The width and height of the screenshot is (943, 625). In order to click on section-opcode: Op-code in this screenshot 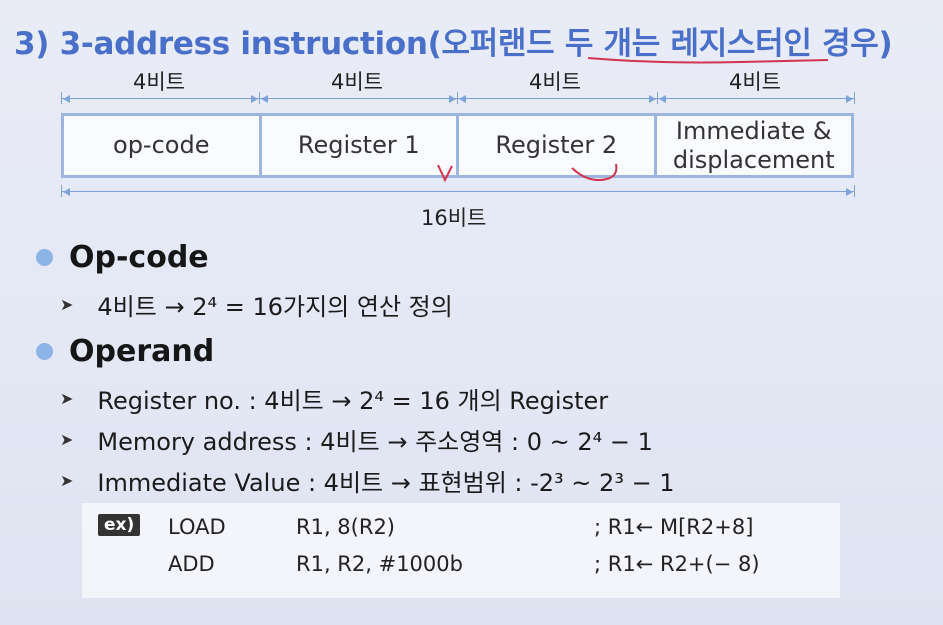, I will do `click(122, 257)`.